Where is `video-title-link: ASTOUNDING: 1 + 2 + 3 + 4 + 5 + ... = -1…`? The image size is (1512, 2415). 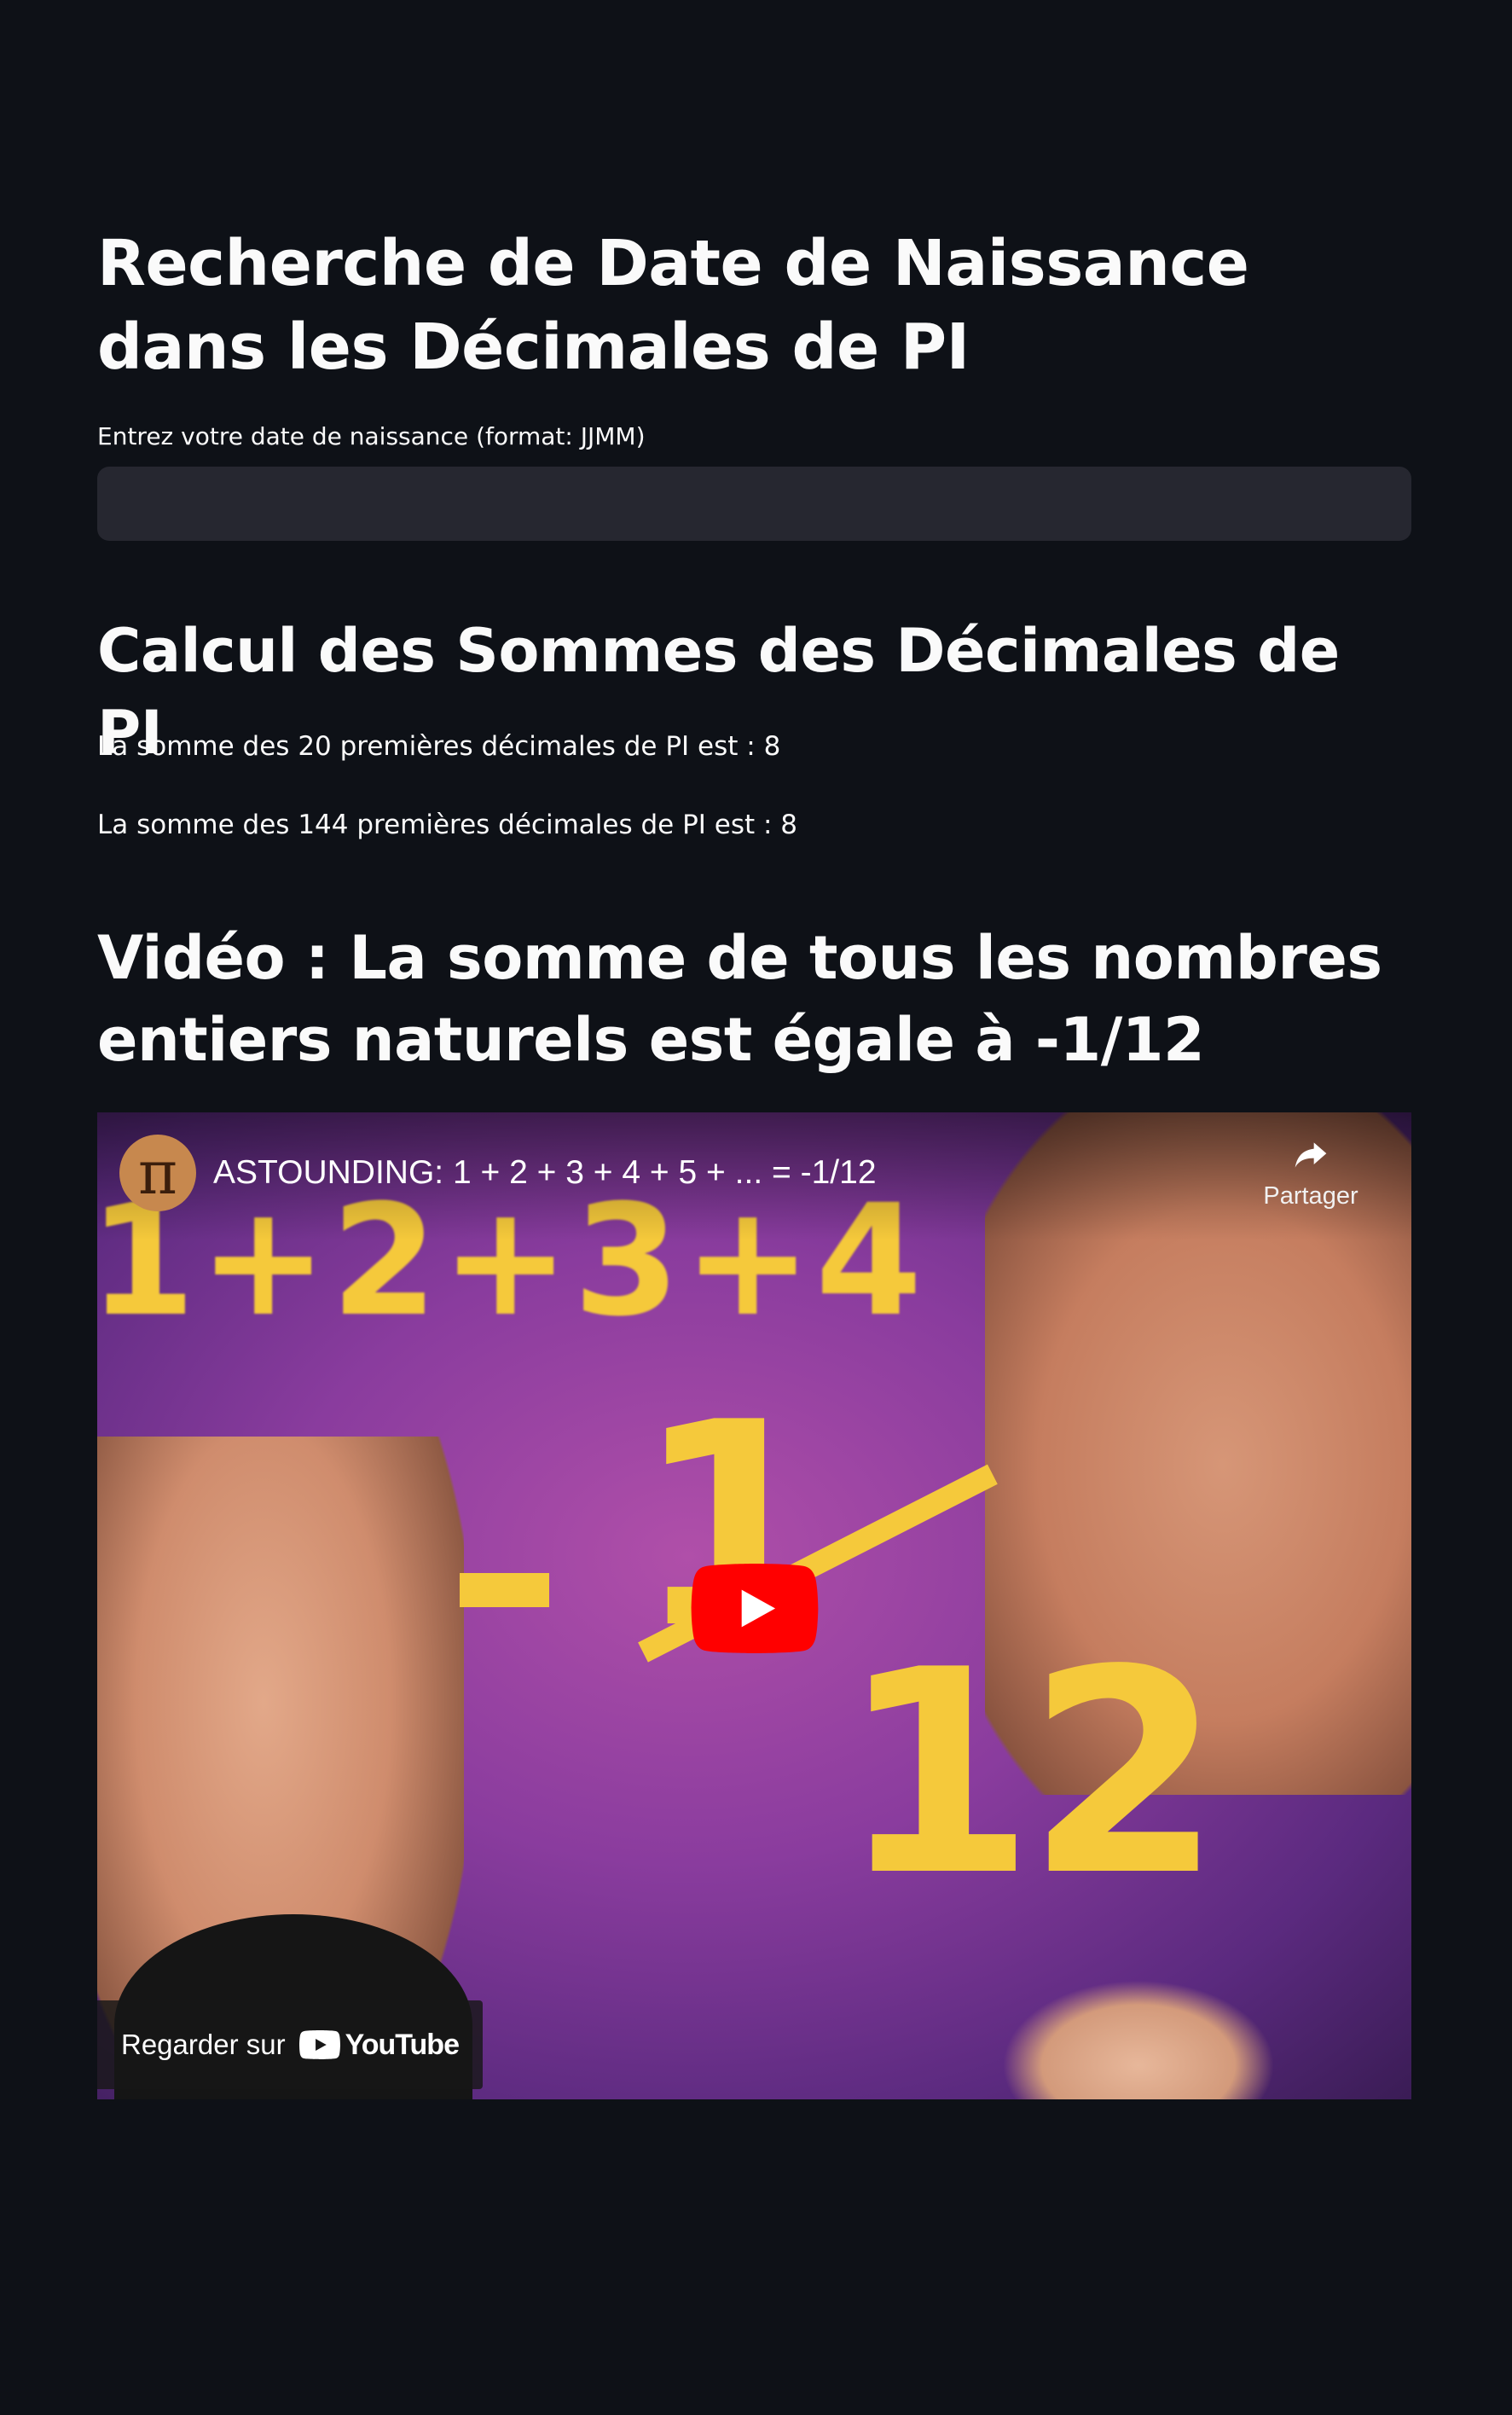 video-title-link: ASTOUNDING: 1 + 2 + 3 + 4 + 5 + ... = -1… is located at coordinates (545, 1173).